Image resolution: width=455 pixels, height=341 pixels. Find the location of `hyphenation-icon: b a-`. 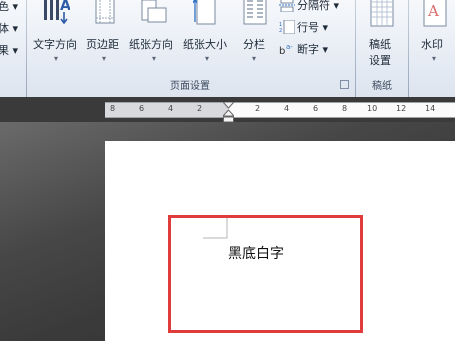

hyphenation-icon: b a- is located at coordinates (287, 49).